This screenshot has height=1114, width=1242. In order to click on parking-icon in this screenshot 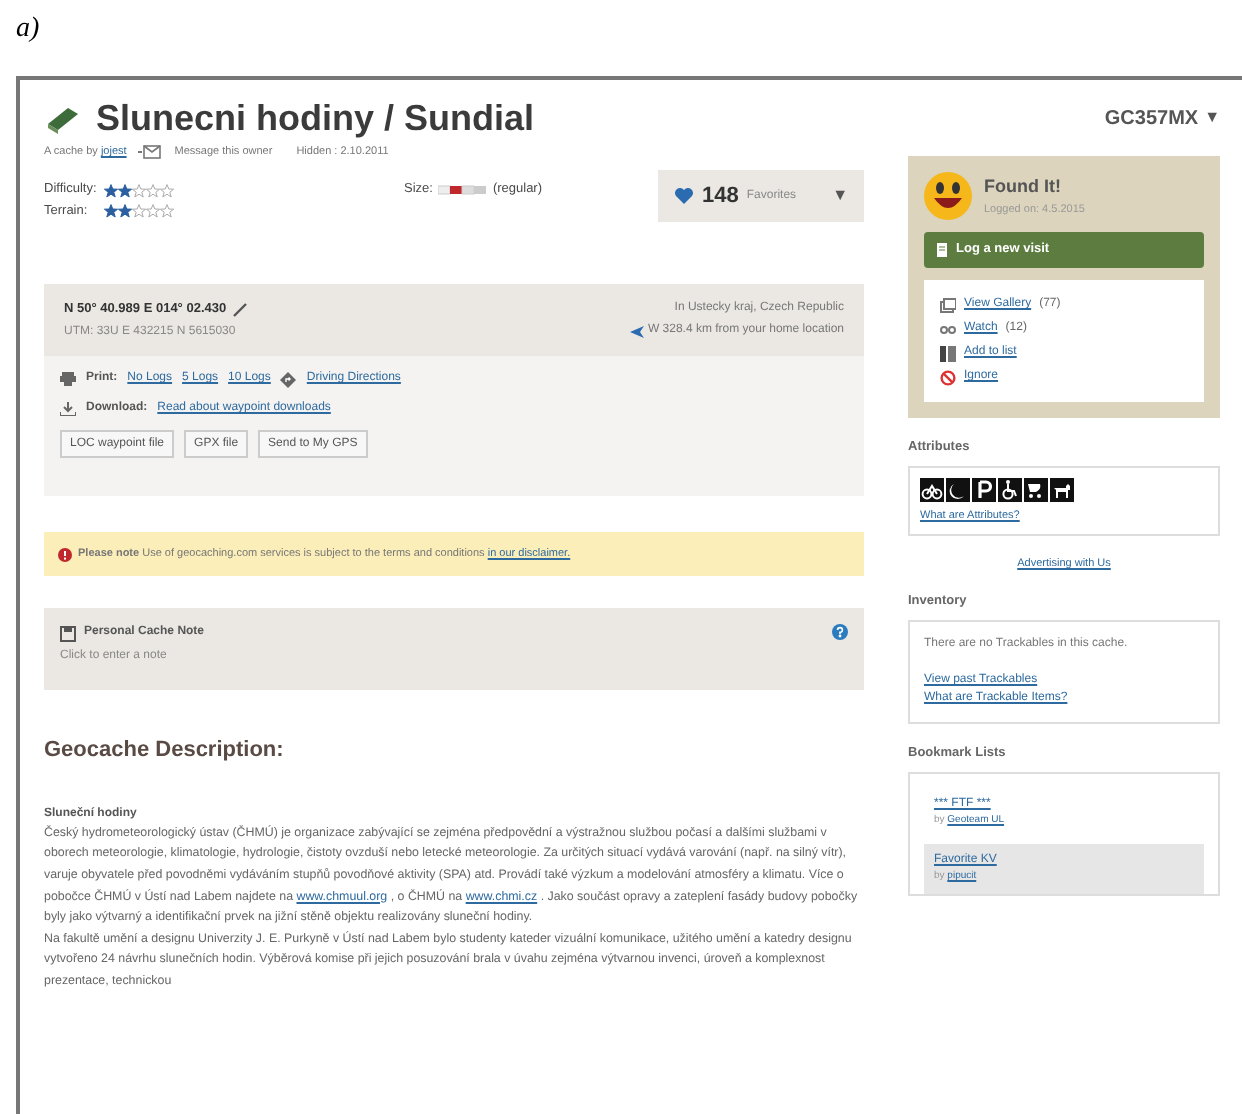, I will do `click(984, 489)`.